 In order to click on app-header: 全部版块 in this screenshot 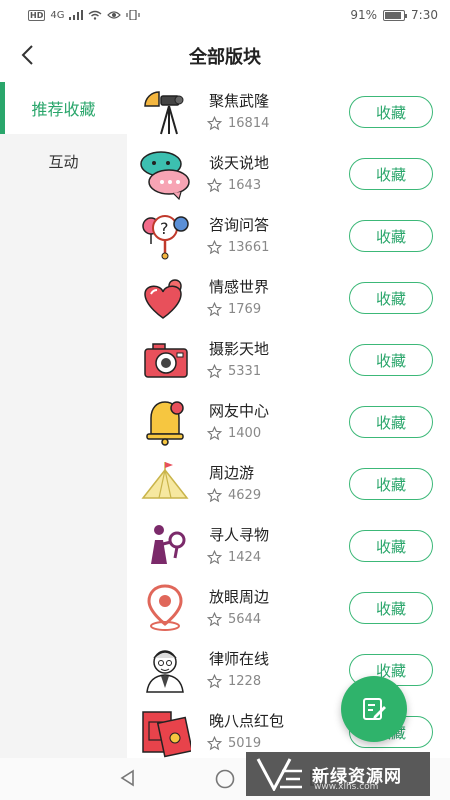, I will do `click(225, 56)`.